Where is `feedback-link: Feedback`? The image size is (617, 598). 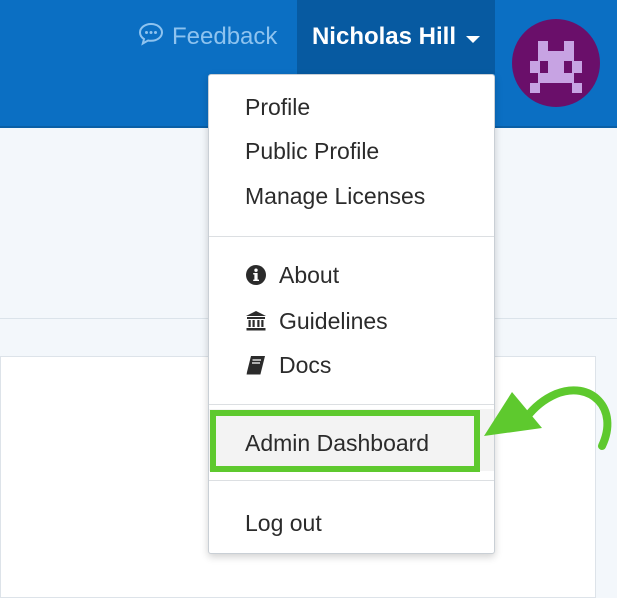
feedback-link: Feedback is located at coordinates (207, 37).